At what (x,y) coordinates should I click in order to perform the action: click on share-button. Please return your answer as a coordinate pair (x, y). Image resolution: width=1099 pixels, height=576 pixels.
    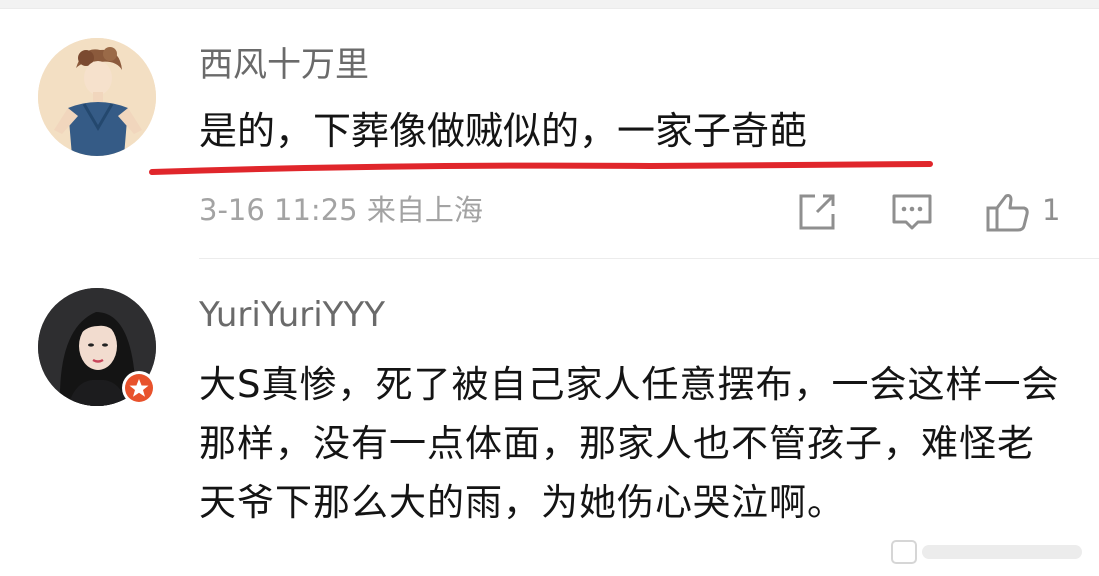
    Looking at the image, I should click on (817, 214).